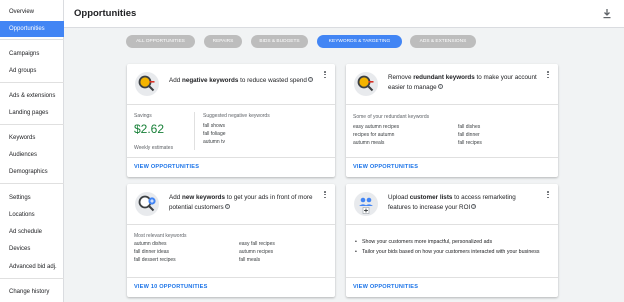 This screenshot has width=624, height=302. What do you see at coordinates (236, 116) in the screenshot?
I see `suggested-label: Suggested negative keywords` at bounding box center [236, 116].